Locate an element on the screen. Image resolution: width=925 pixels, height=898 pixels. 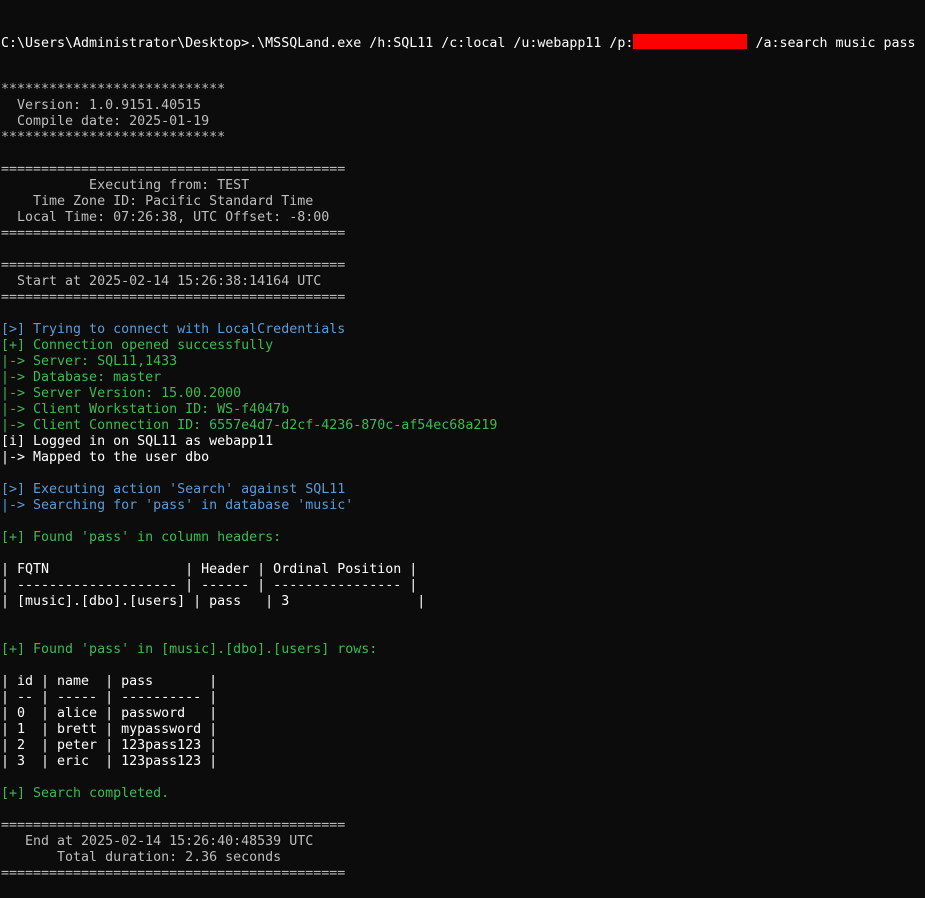
output-line: Executing from: TEST is located at coordinates (125, 185).